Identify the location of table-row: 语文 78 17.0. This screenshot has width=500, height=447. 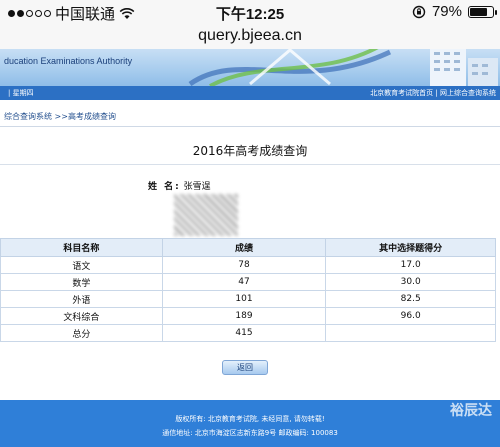
(248, 265).